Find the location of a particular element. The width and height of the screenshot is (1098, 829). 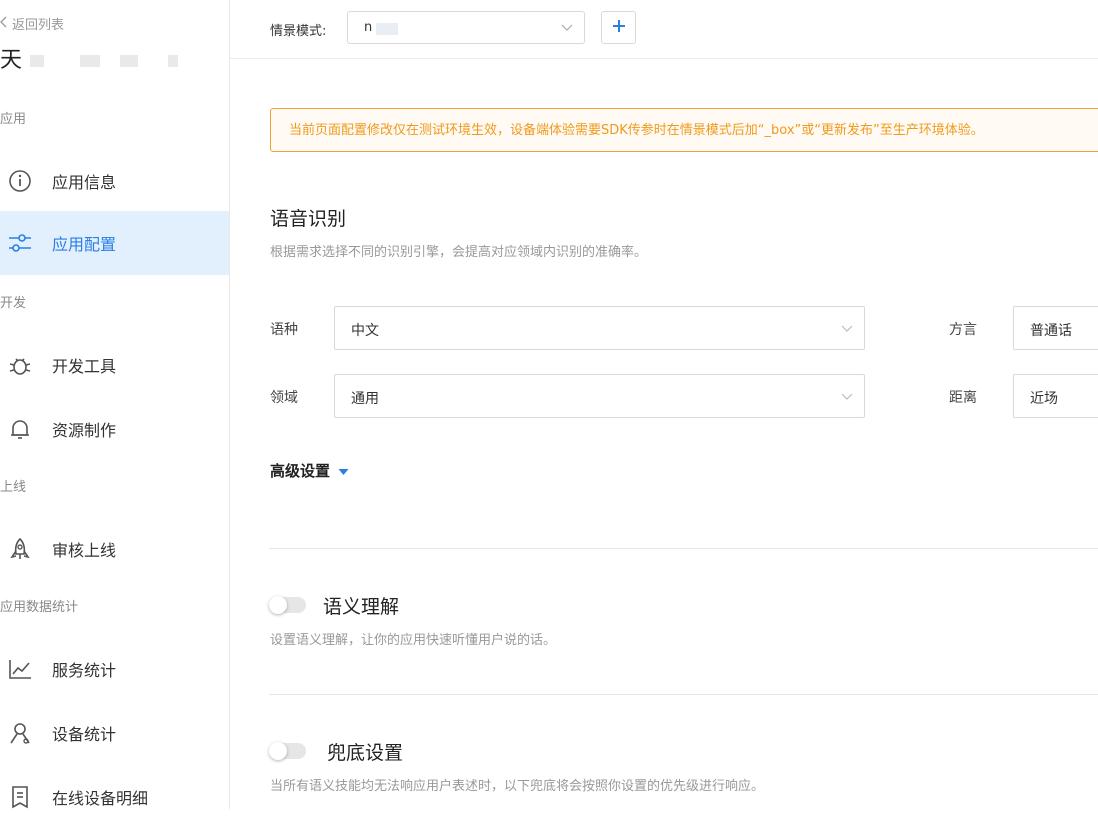

list-document-icon is located at coordinates (20, 797).